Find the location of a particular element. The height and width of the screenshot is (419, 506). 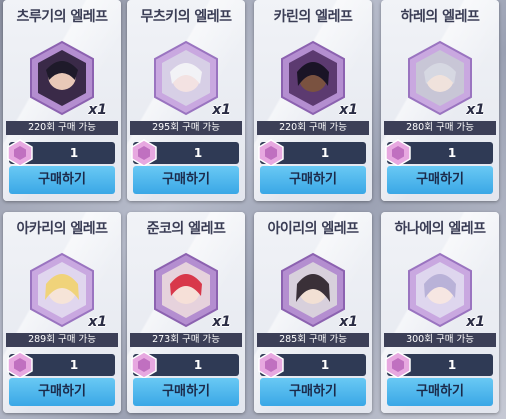

shop-item-card: 츠루기의 엘레프 x1 220회 구매 가능 1 구매하기 is located at coordinates (62, 100).